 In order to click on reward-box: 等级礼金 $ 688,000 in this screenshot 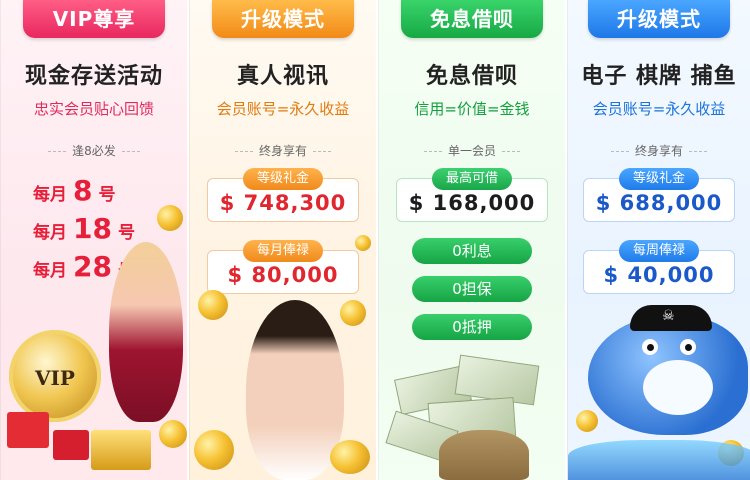, I will do `click(659, 195)`.